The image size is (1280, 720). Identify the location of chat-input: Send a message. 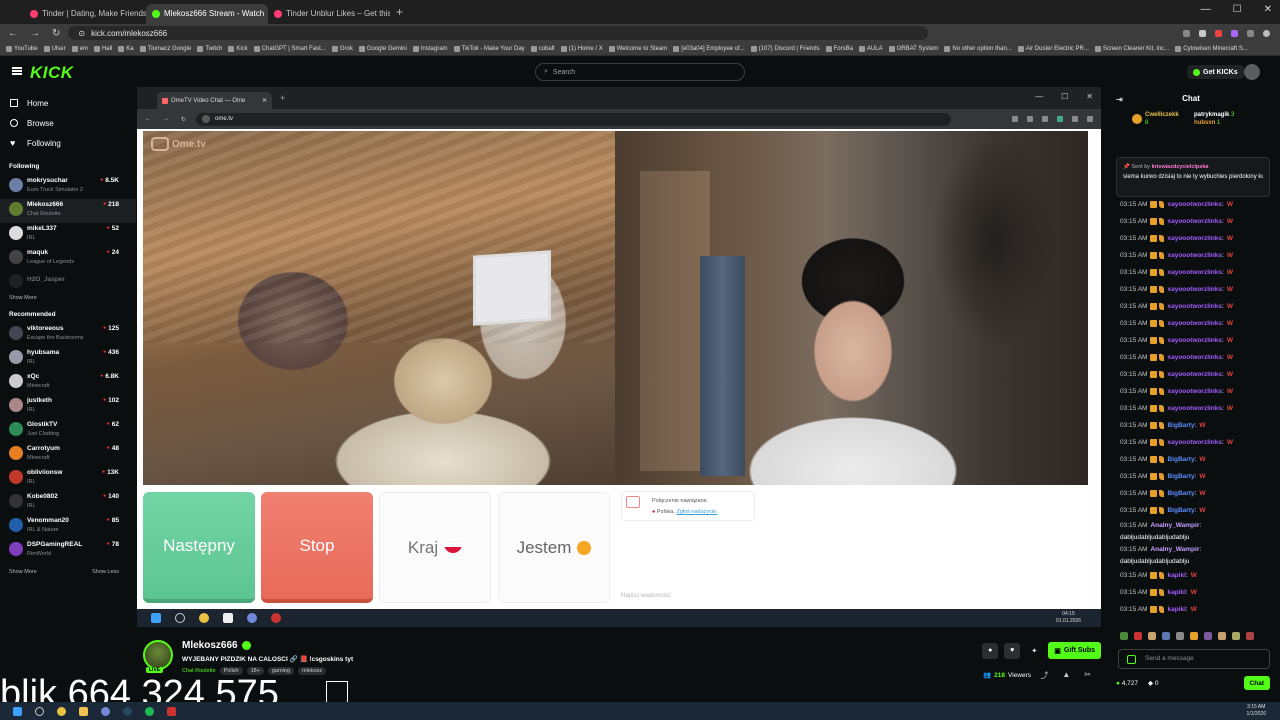
(1194, 659).